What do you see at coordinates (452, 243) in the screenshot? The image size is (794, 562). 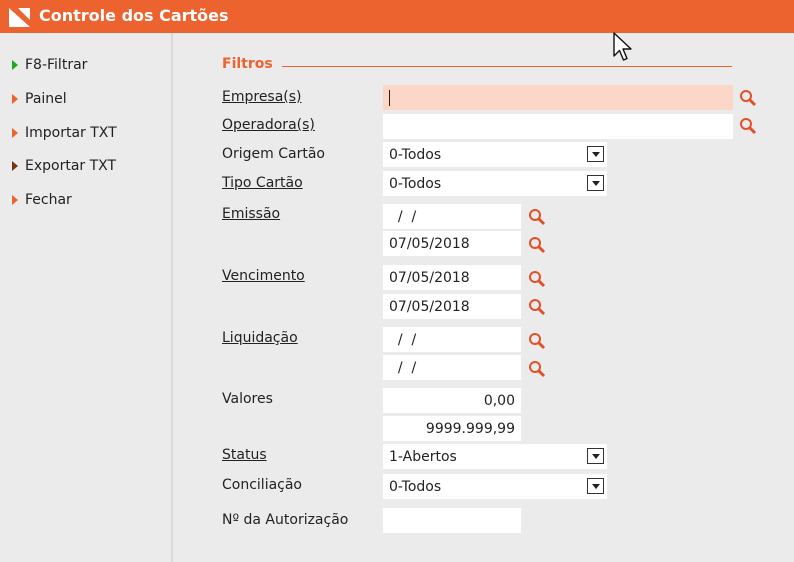 I see `emissao-to-input: 07/05/2018` at bounding box center [452, 243].